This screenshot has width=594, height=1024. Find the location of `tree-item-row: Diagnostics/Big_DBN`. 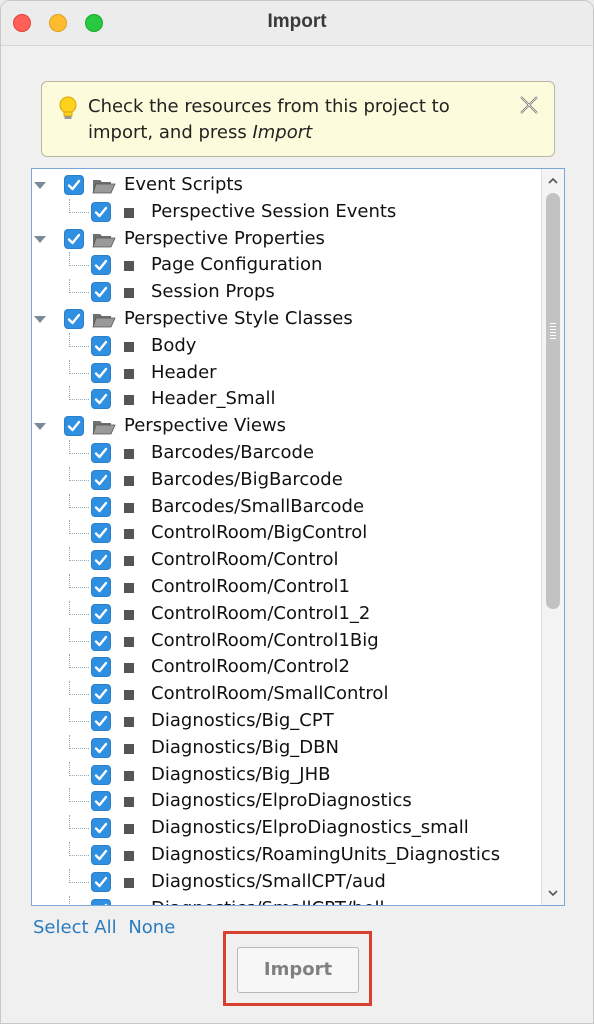

tree-item-row: Diagnostics/Big_DBN is located at coordinates (286, 748).